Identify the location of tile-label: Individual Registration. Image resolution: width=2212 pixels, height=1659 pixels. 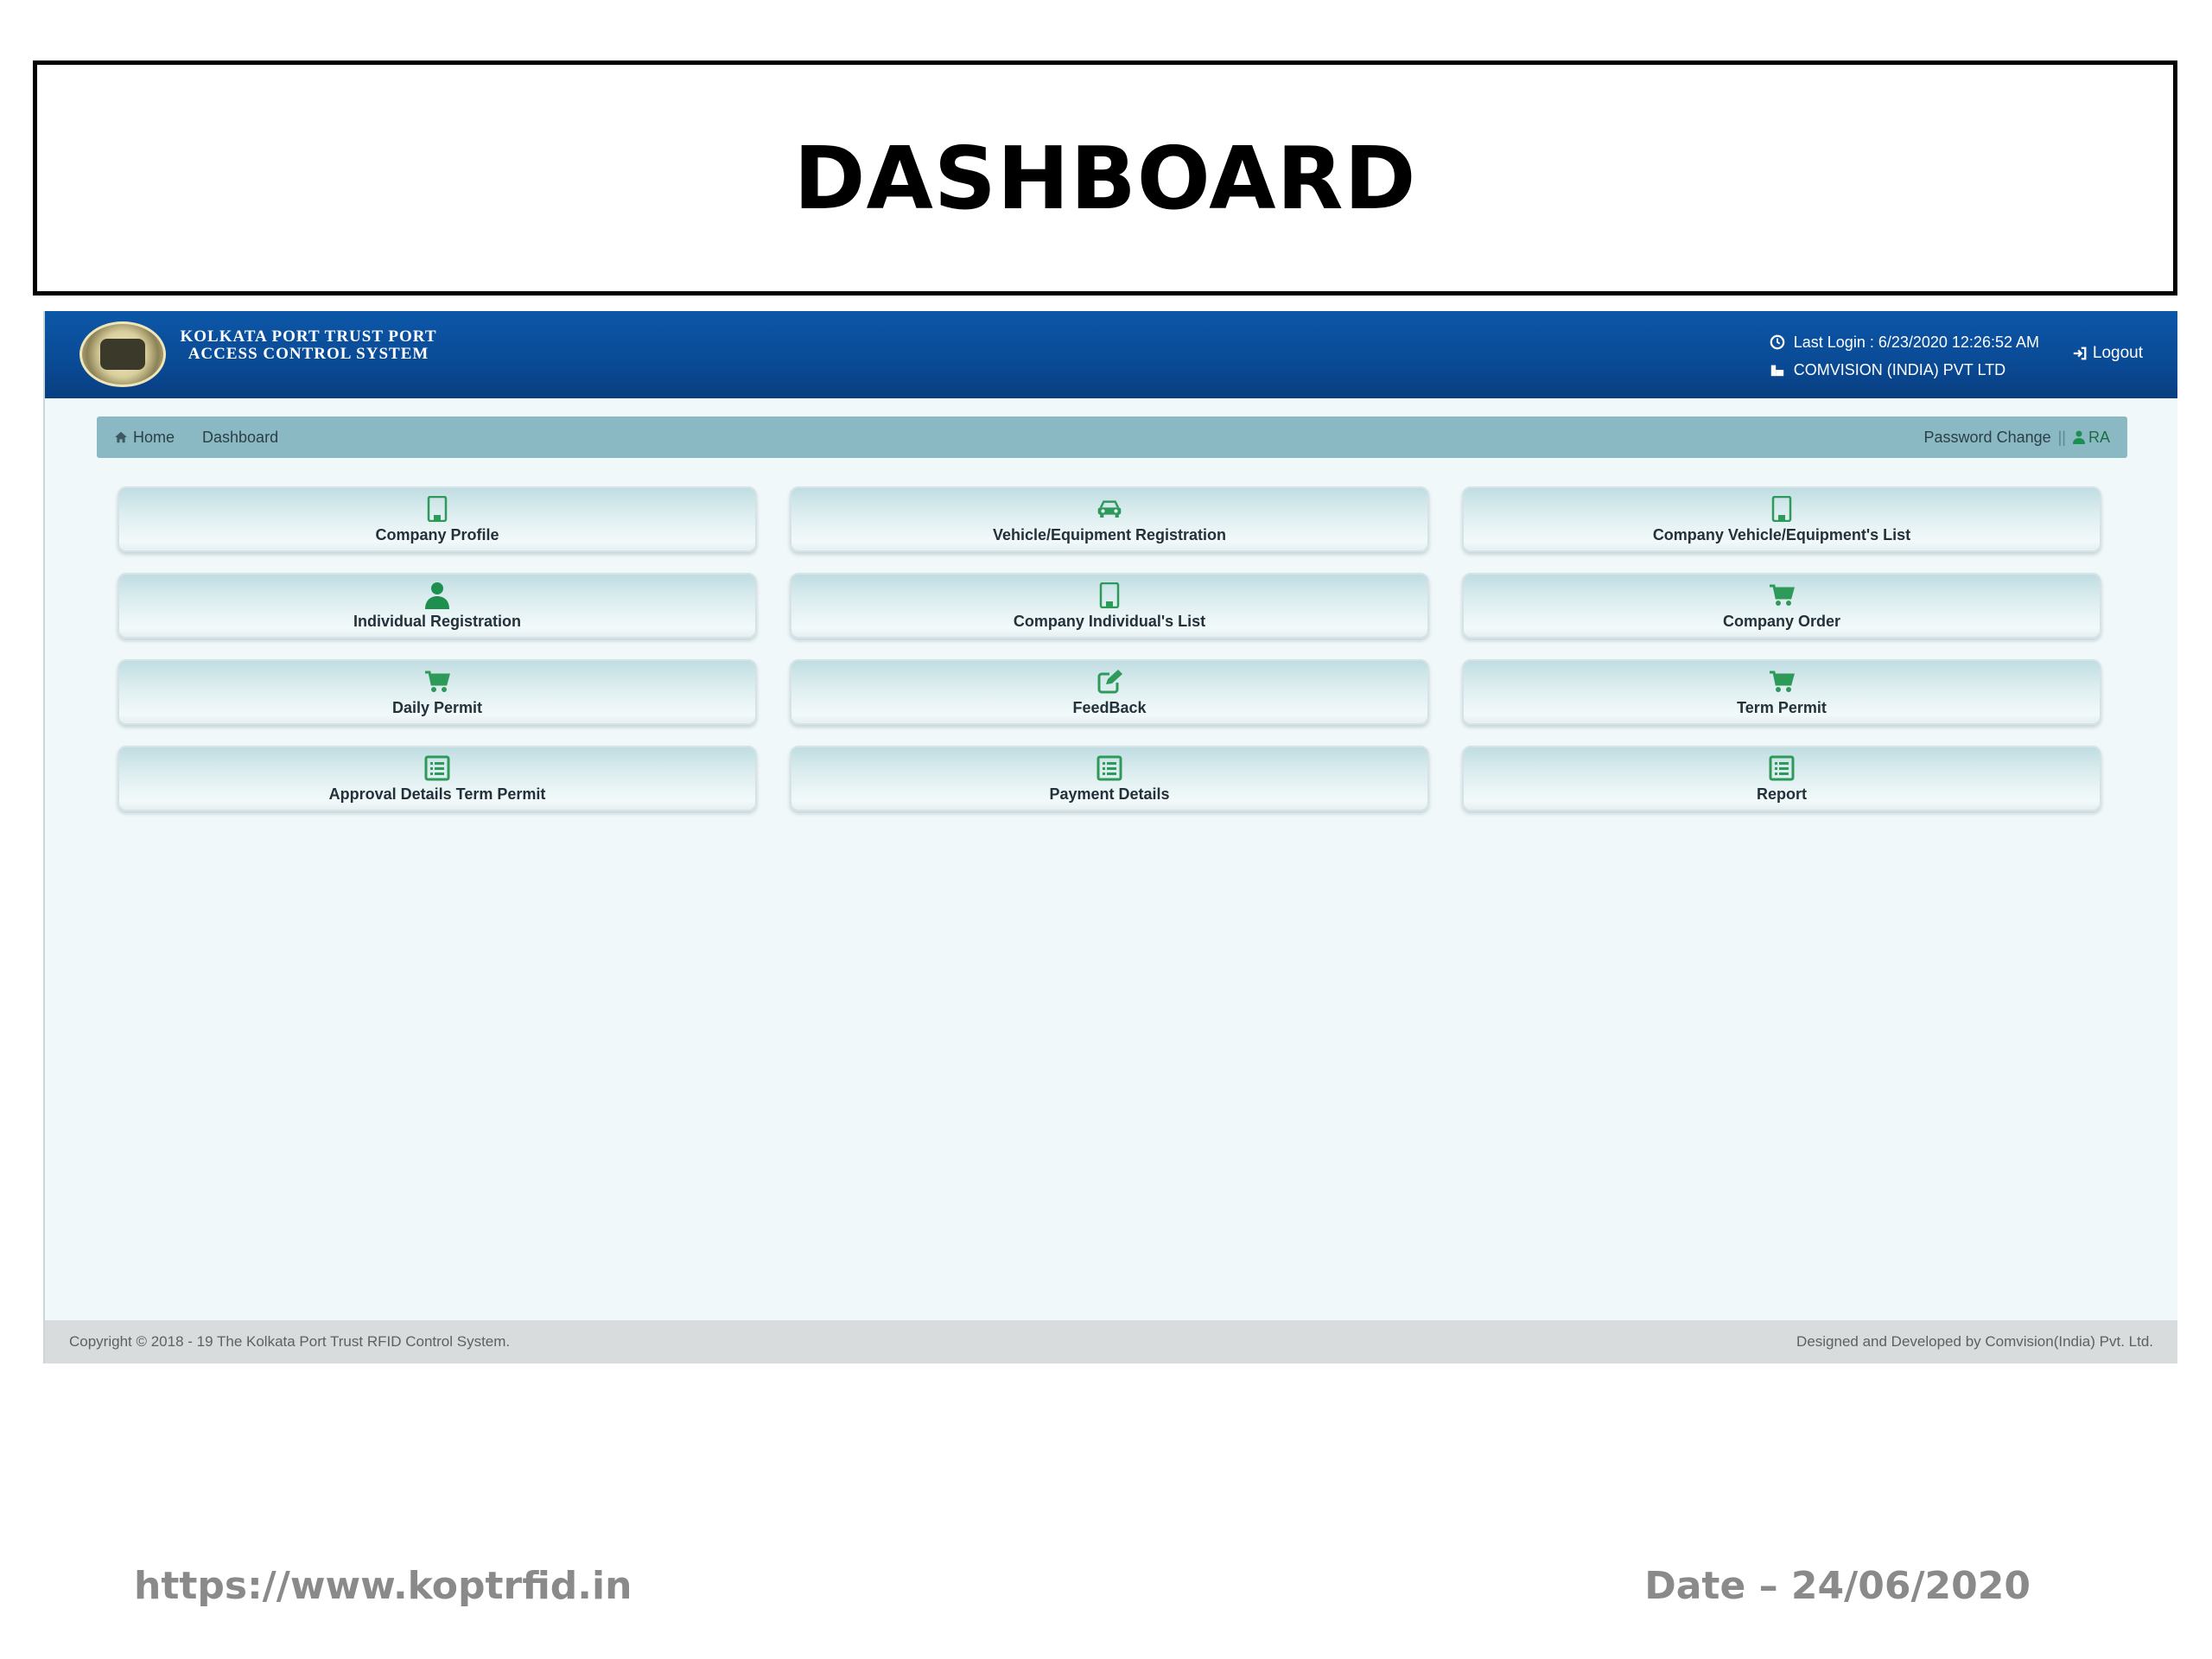
(437, 621).